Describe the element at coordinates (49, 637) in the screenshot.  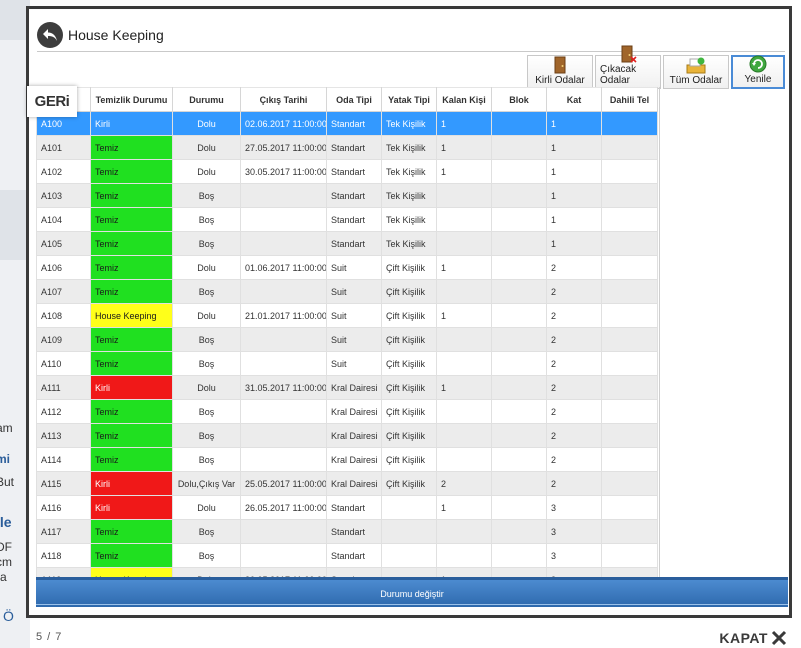
I see `page-counter: 5 / 7` at that location.